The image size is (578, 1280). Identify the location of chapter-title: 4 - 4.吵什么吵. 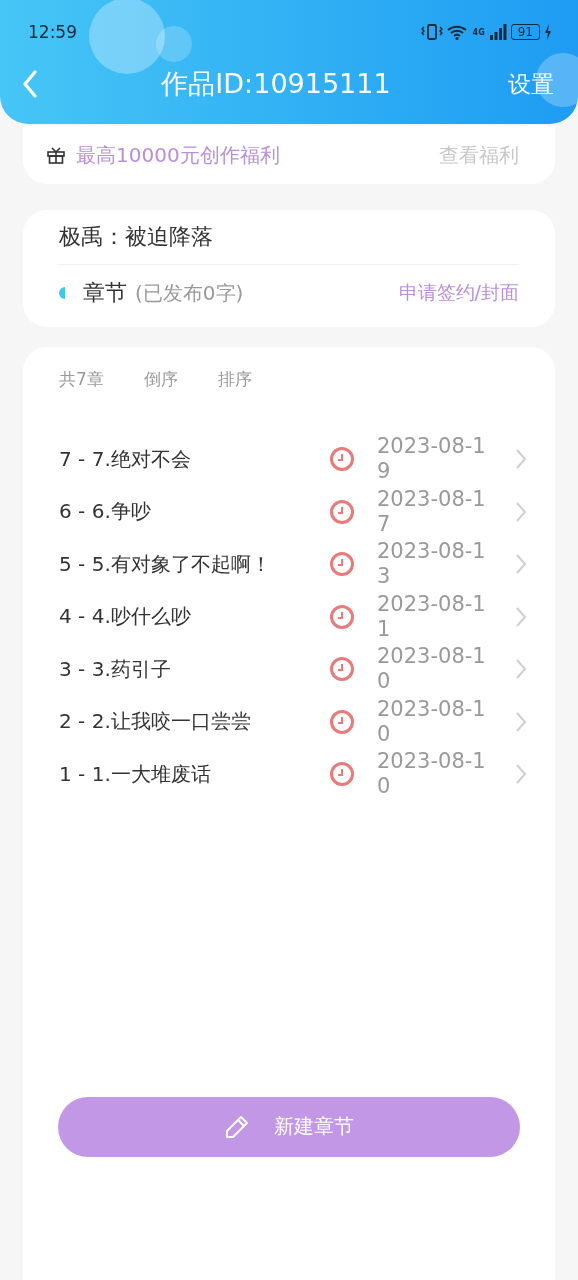
(125, 617).